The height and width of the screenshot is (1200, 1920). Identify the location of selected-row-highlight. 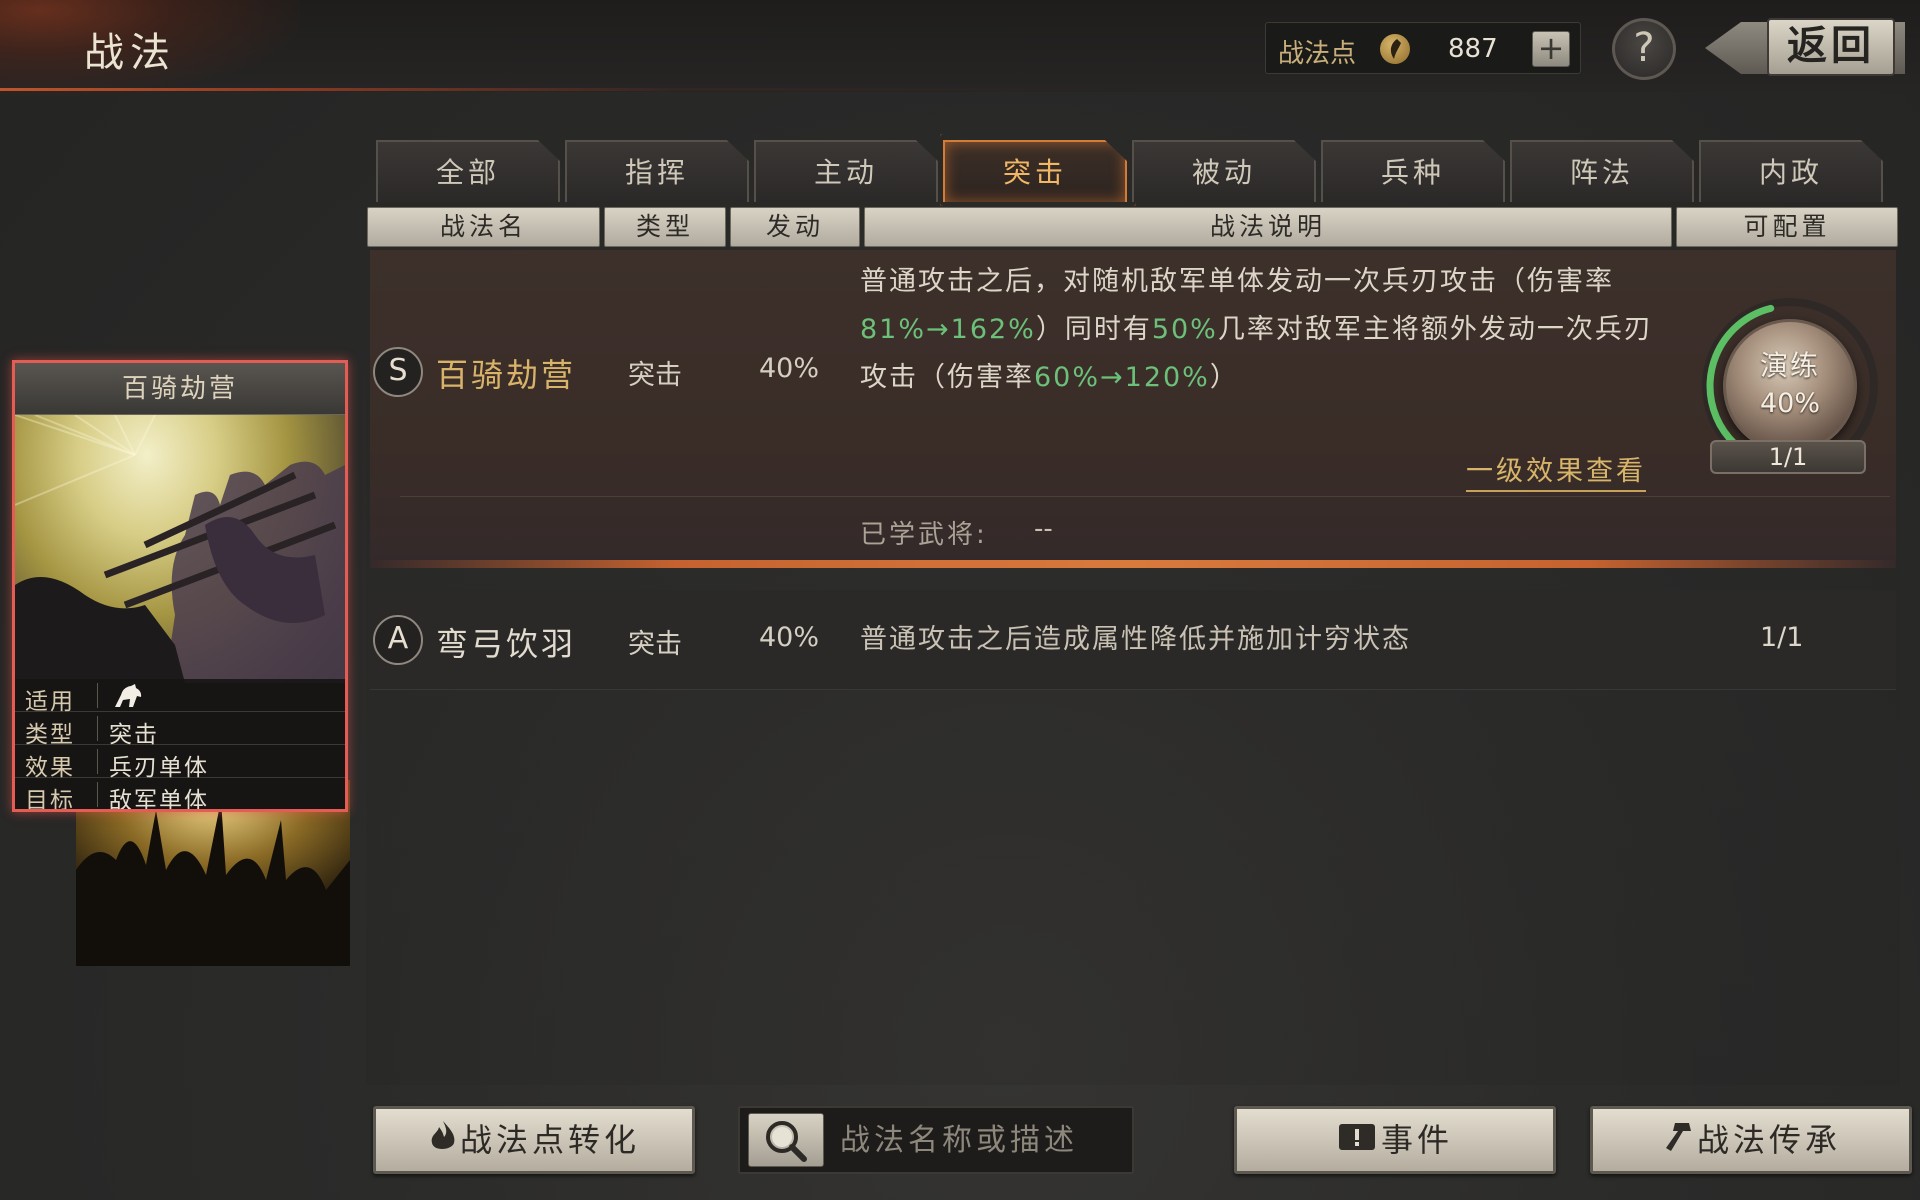
(1133, 564).